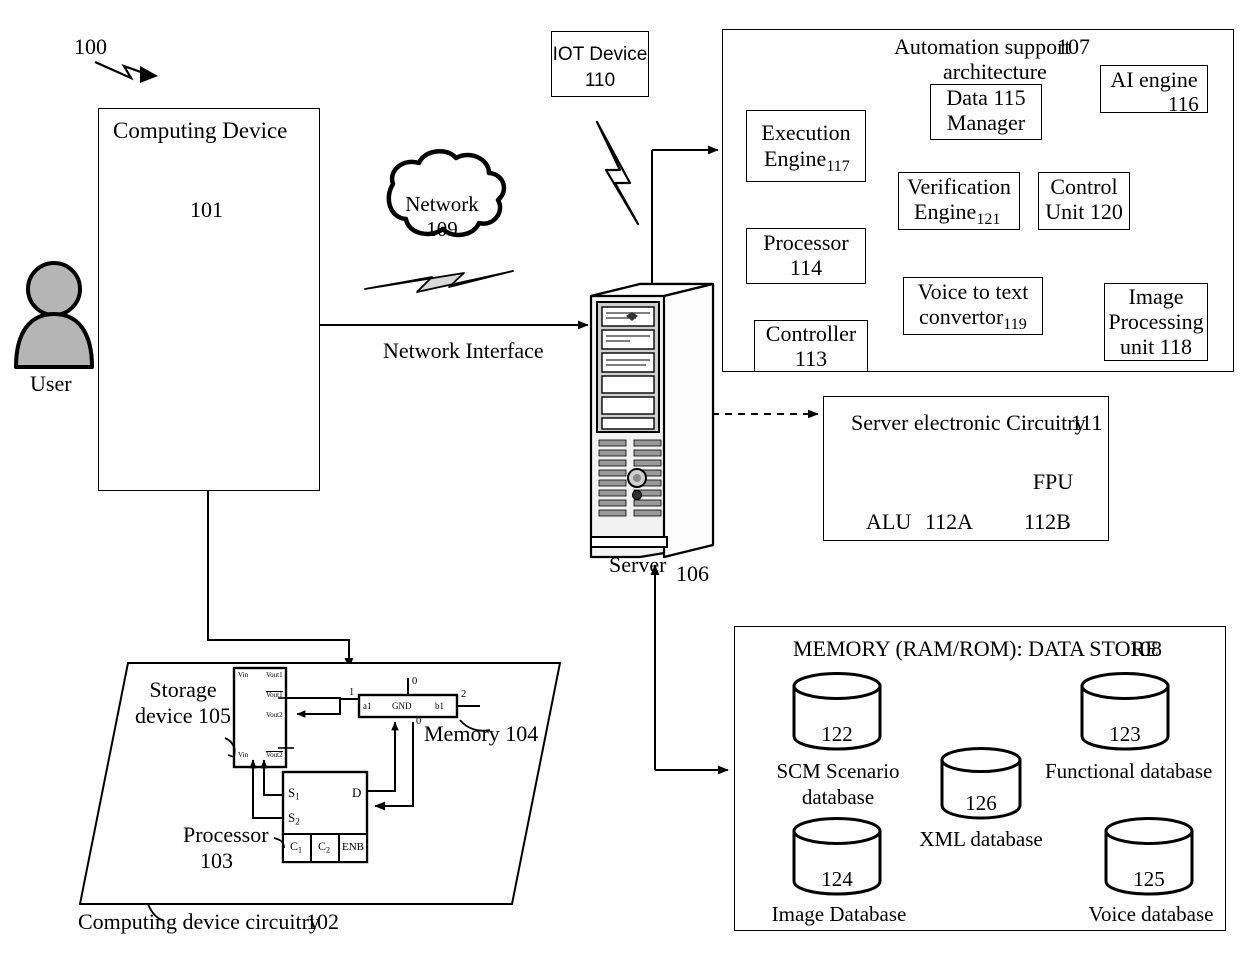 This screenshot has height=976, width=1240. Describe the element at coordinates (1151, 914) in the screenshot. I see `db-label-voice: Voice database` at that location.